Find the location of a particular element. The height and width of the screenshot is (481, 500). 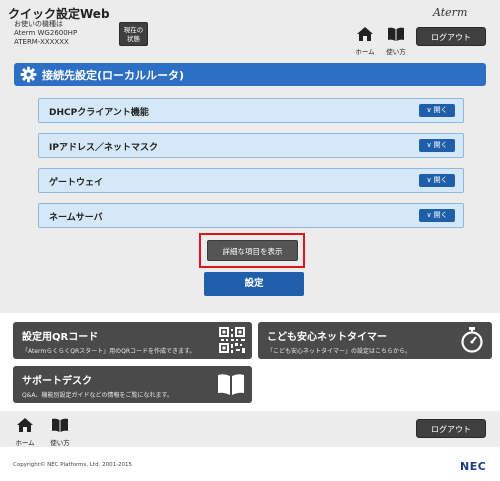

stopwatch-icon is located at coordinates (472, 340).